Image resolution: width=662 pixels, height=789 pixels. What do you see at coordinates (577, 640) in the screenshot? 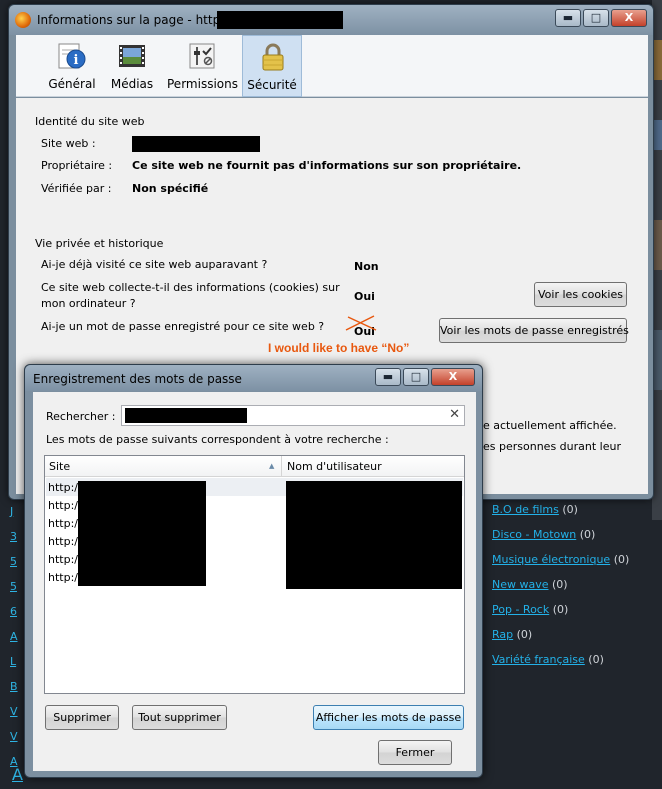
I see `genre-item: Rap (0)` at bounding box center [577, 640].